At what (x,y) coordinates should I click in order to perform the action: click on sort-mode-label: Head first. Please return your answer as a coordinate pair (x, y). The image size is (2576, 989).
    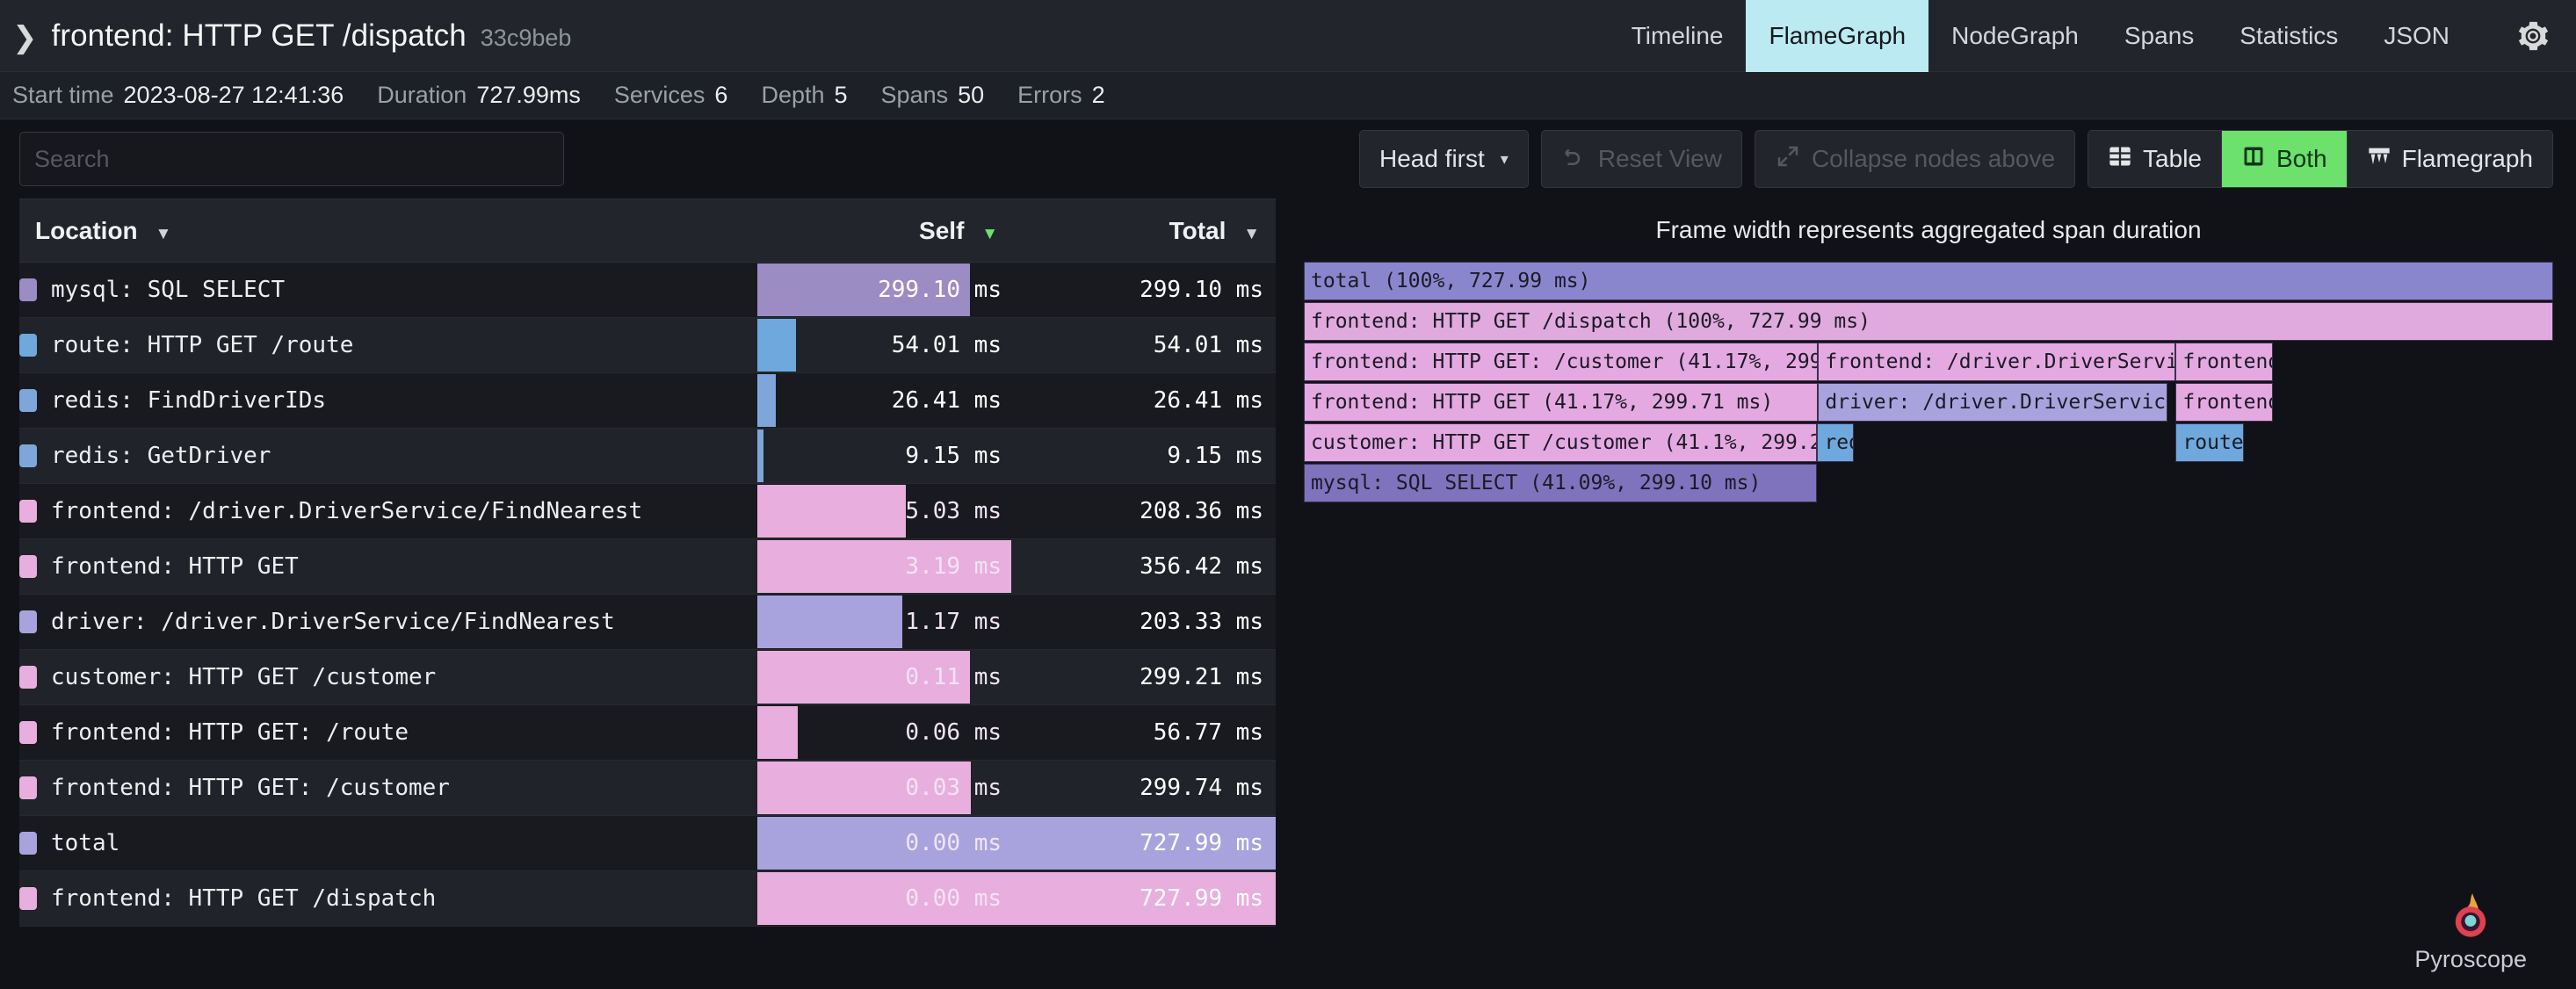
    Looking at the image, I should click on (1431, 158).